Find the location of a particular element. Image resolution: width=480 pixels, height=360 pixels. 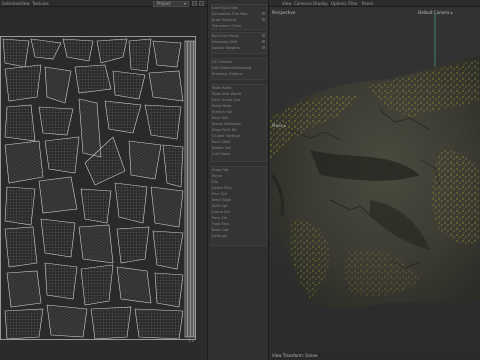

viewport-menu-cameras: Cameras is located at coordinates (303, 3).